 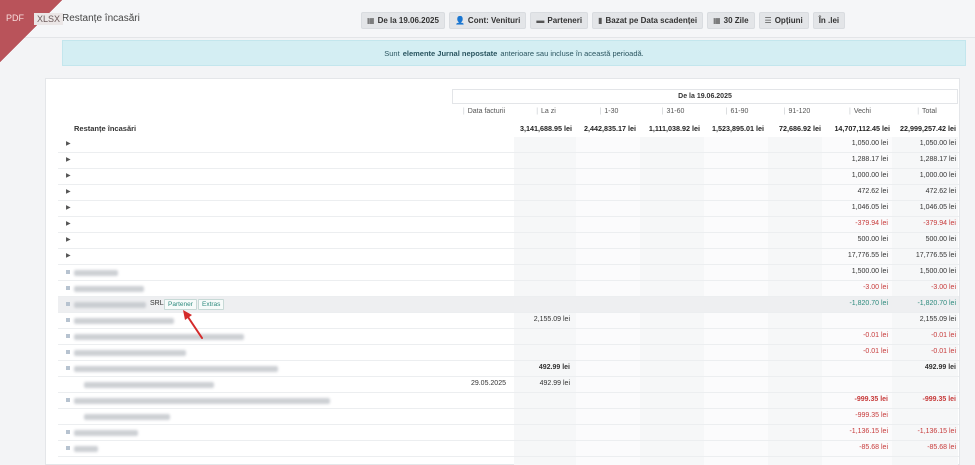 What do you see at coordinates (869, 159) in the screenshot?
I see `cell-older: 1,288.17 lei` at bounding box center [869, 159].